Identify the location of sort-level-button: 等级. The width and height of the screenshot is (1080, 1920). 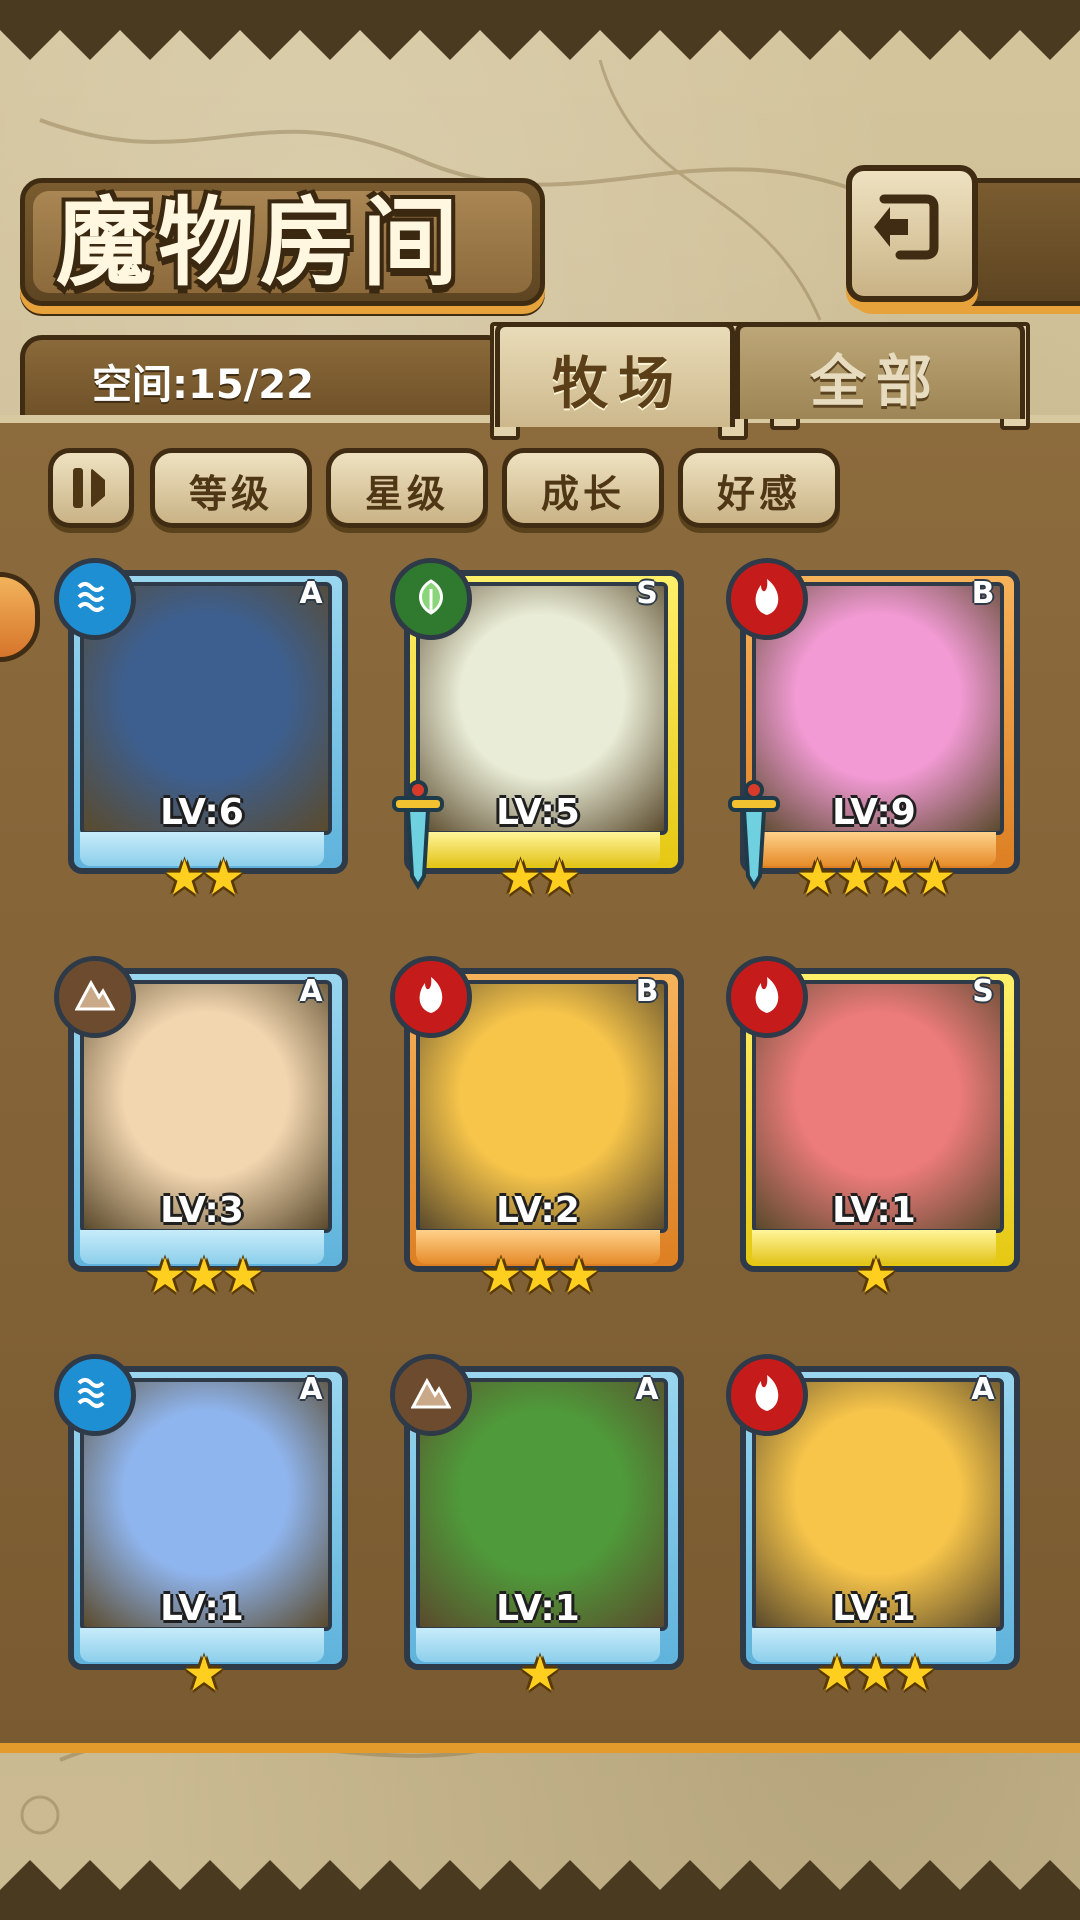
(231, 488).